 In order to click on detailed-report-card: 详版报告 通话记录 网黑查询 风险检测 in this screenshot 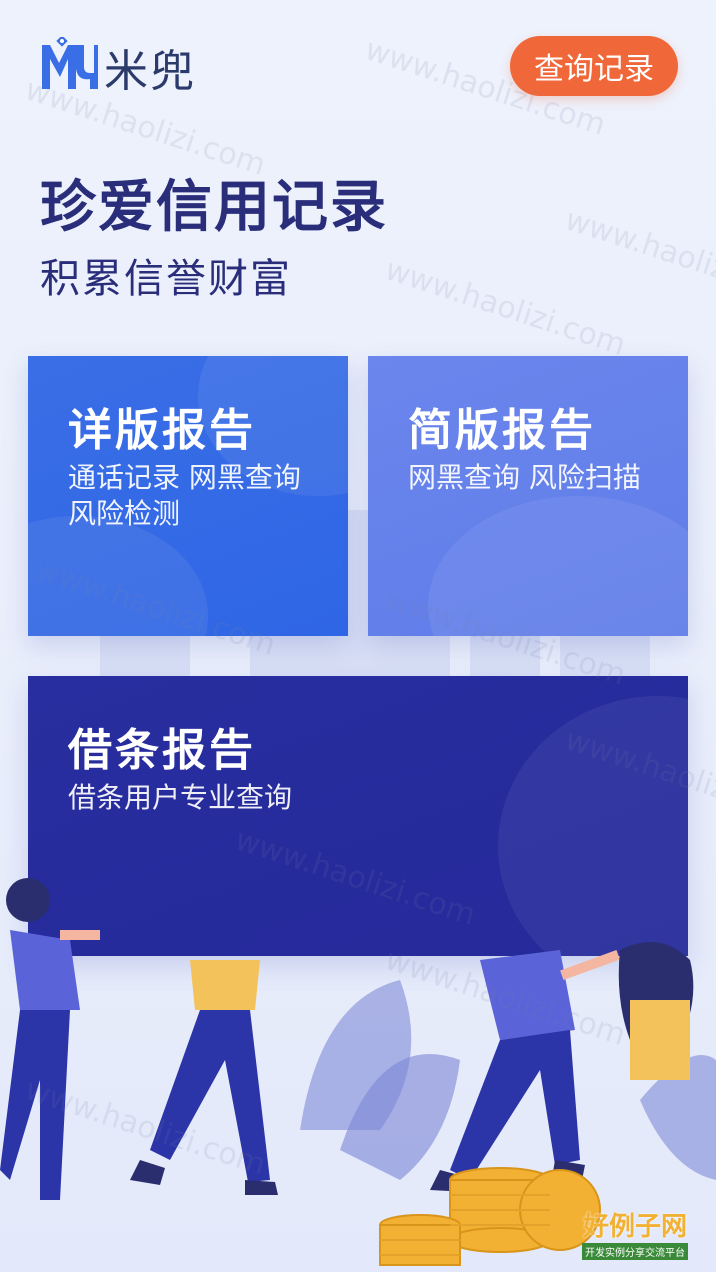, I will do `click(188, 496)`.